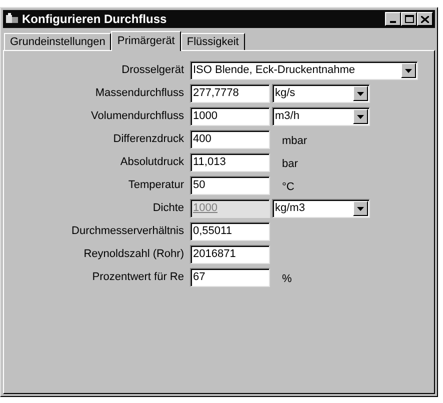 Image resolution: width=443 pixels, height=403 pixels. Describe the element at coordinates (287, 280) in the screenshot. I see `unit-label: %` at that location.